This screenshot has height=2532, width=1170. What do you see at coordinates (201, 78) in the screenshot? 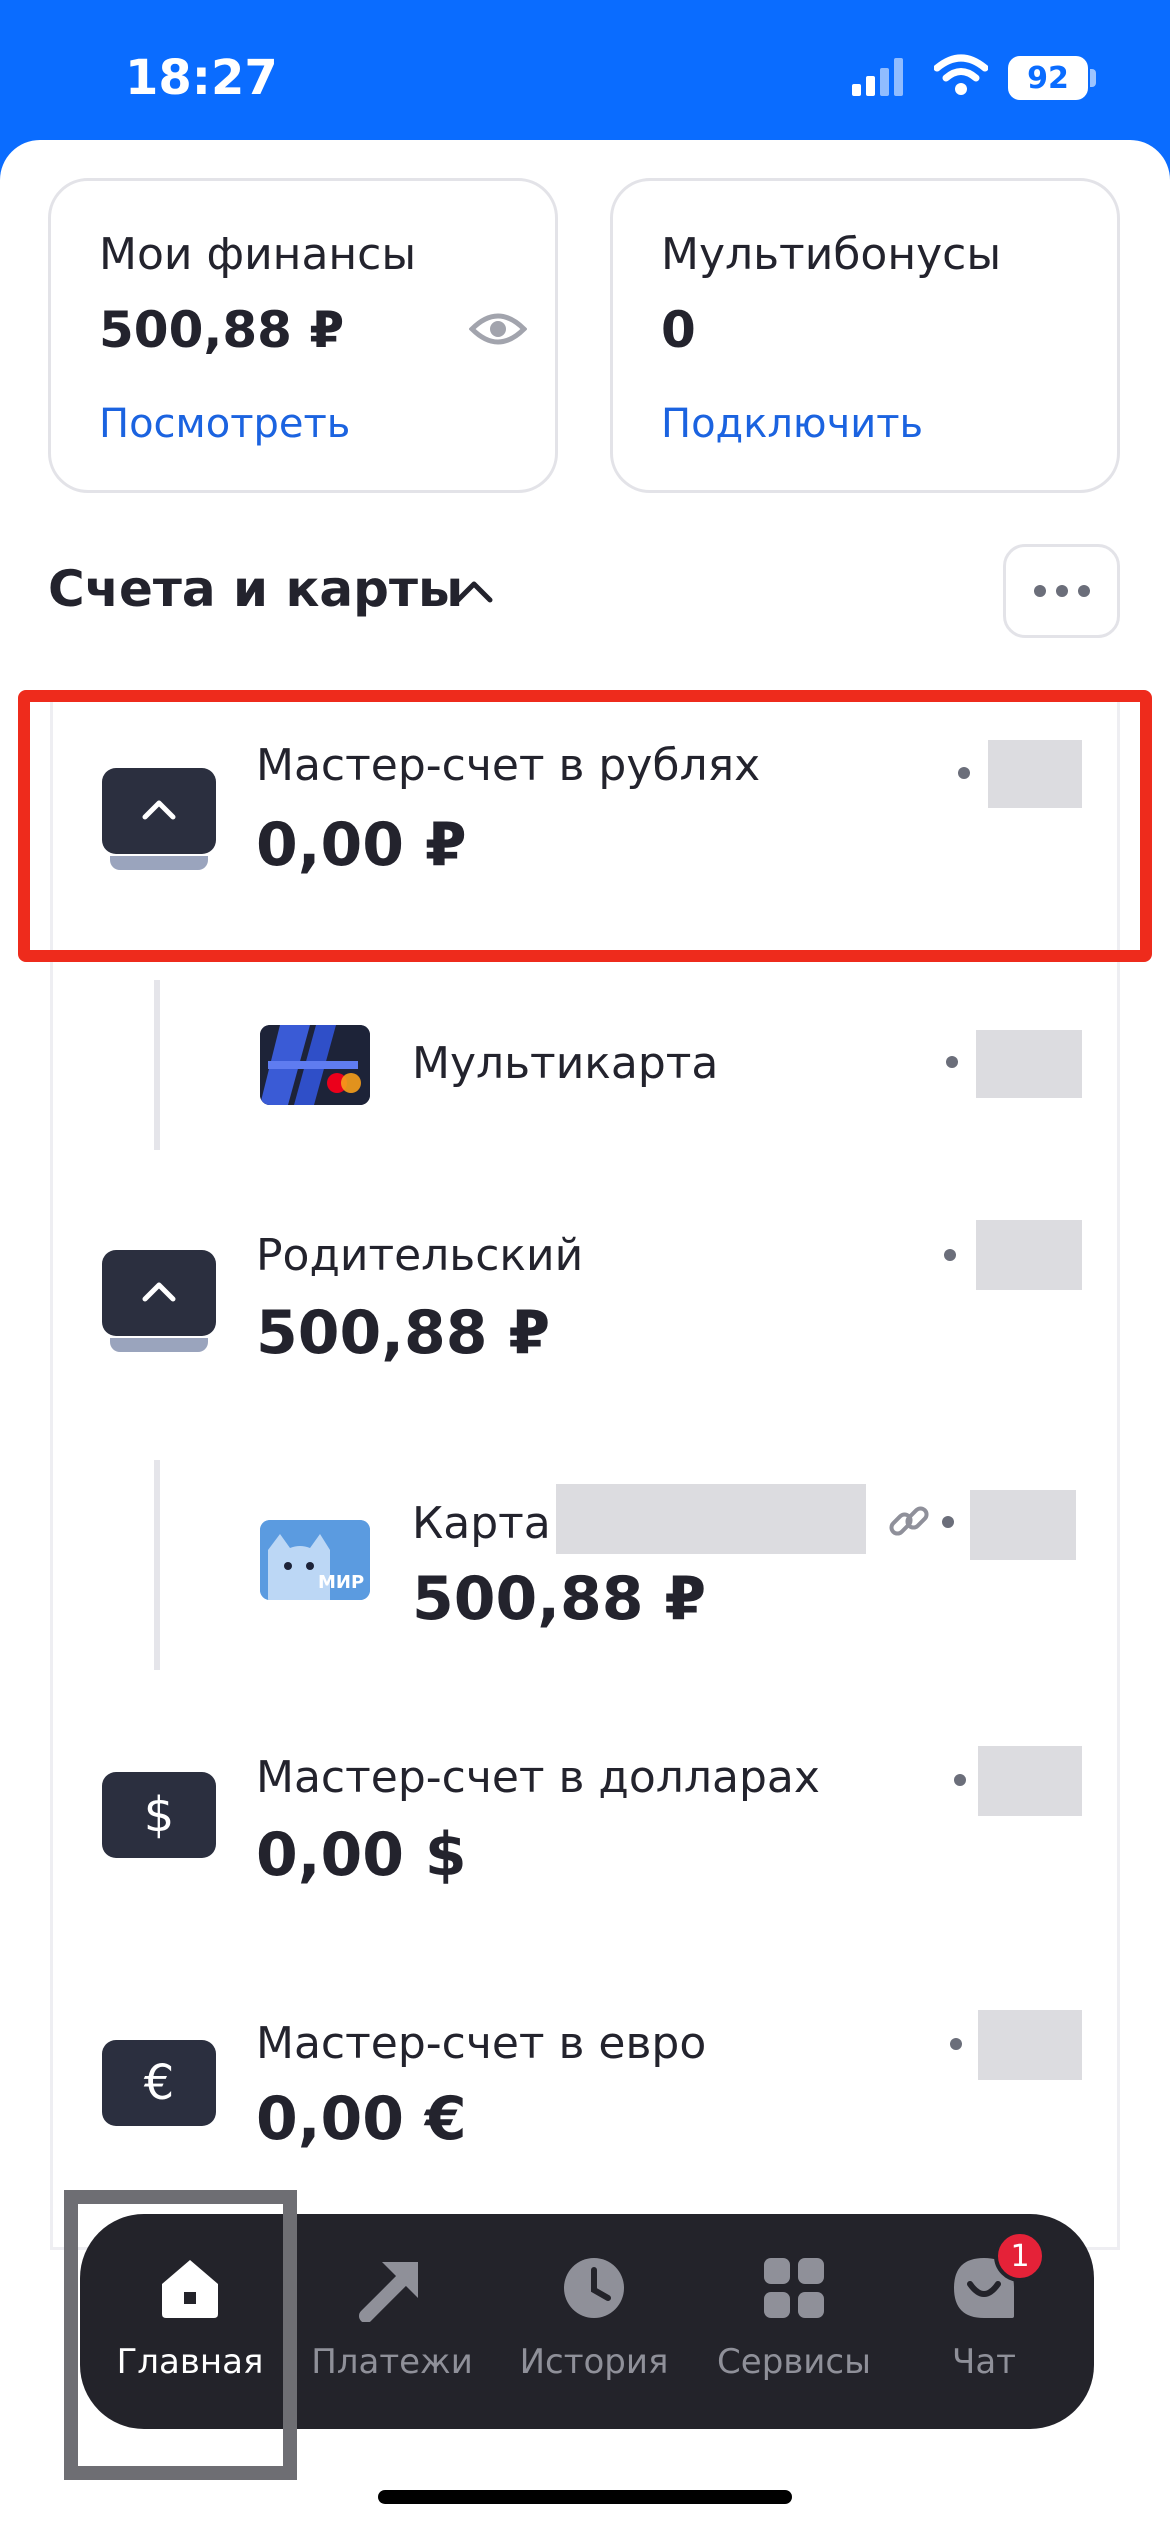
I see `status-time: 18:27` at bounding box center [201, 78].